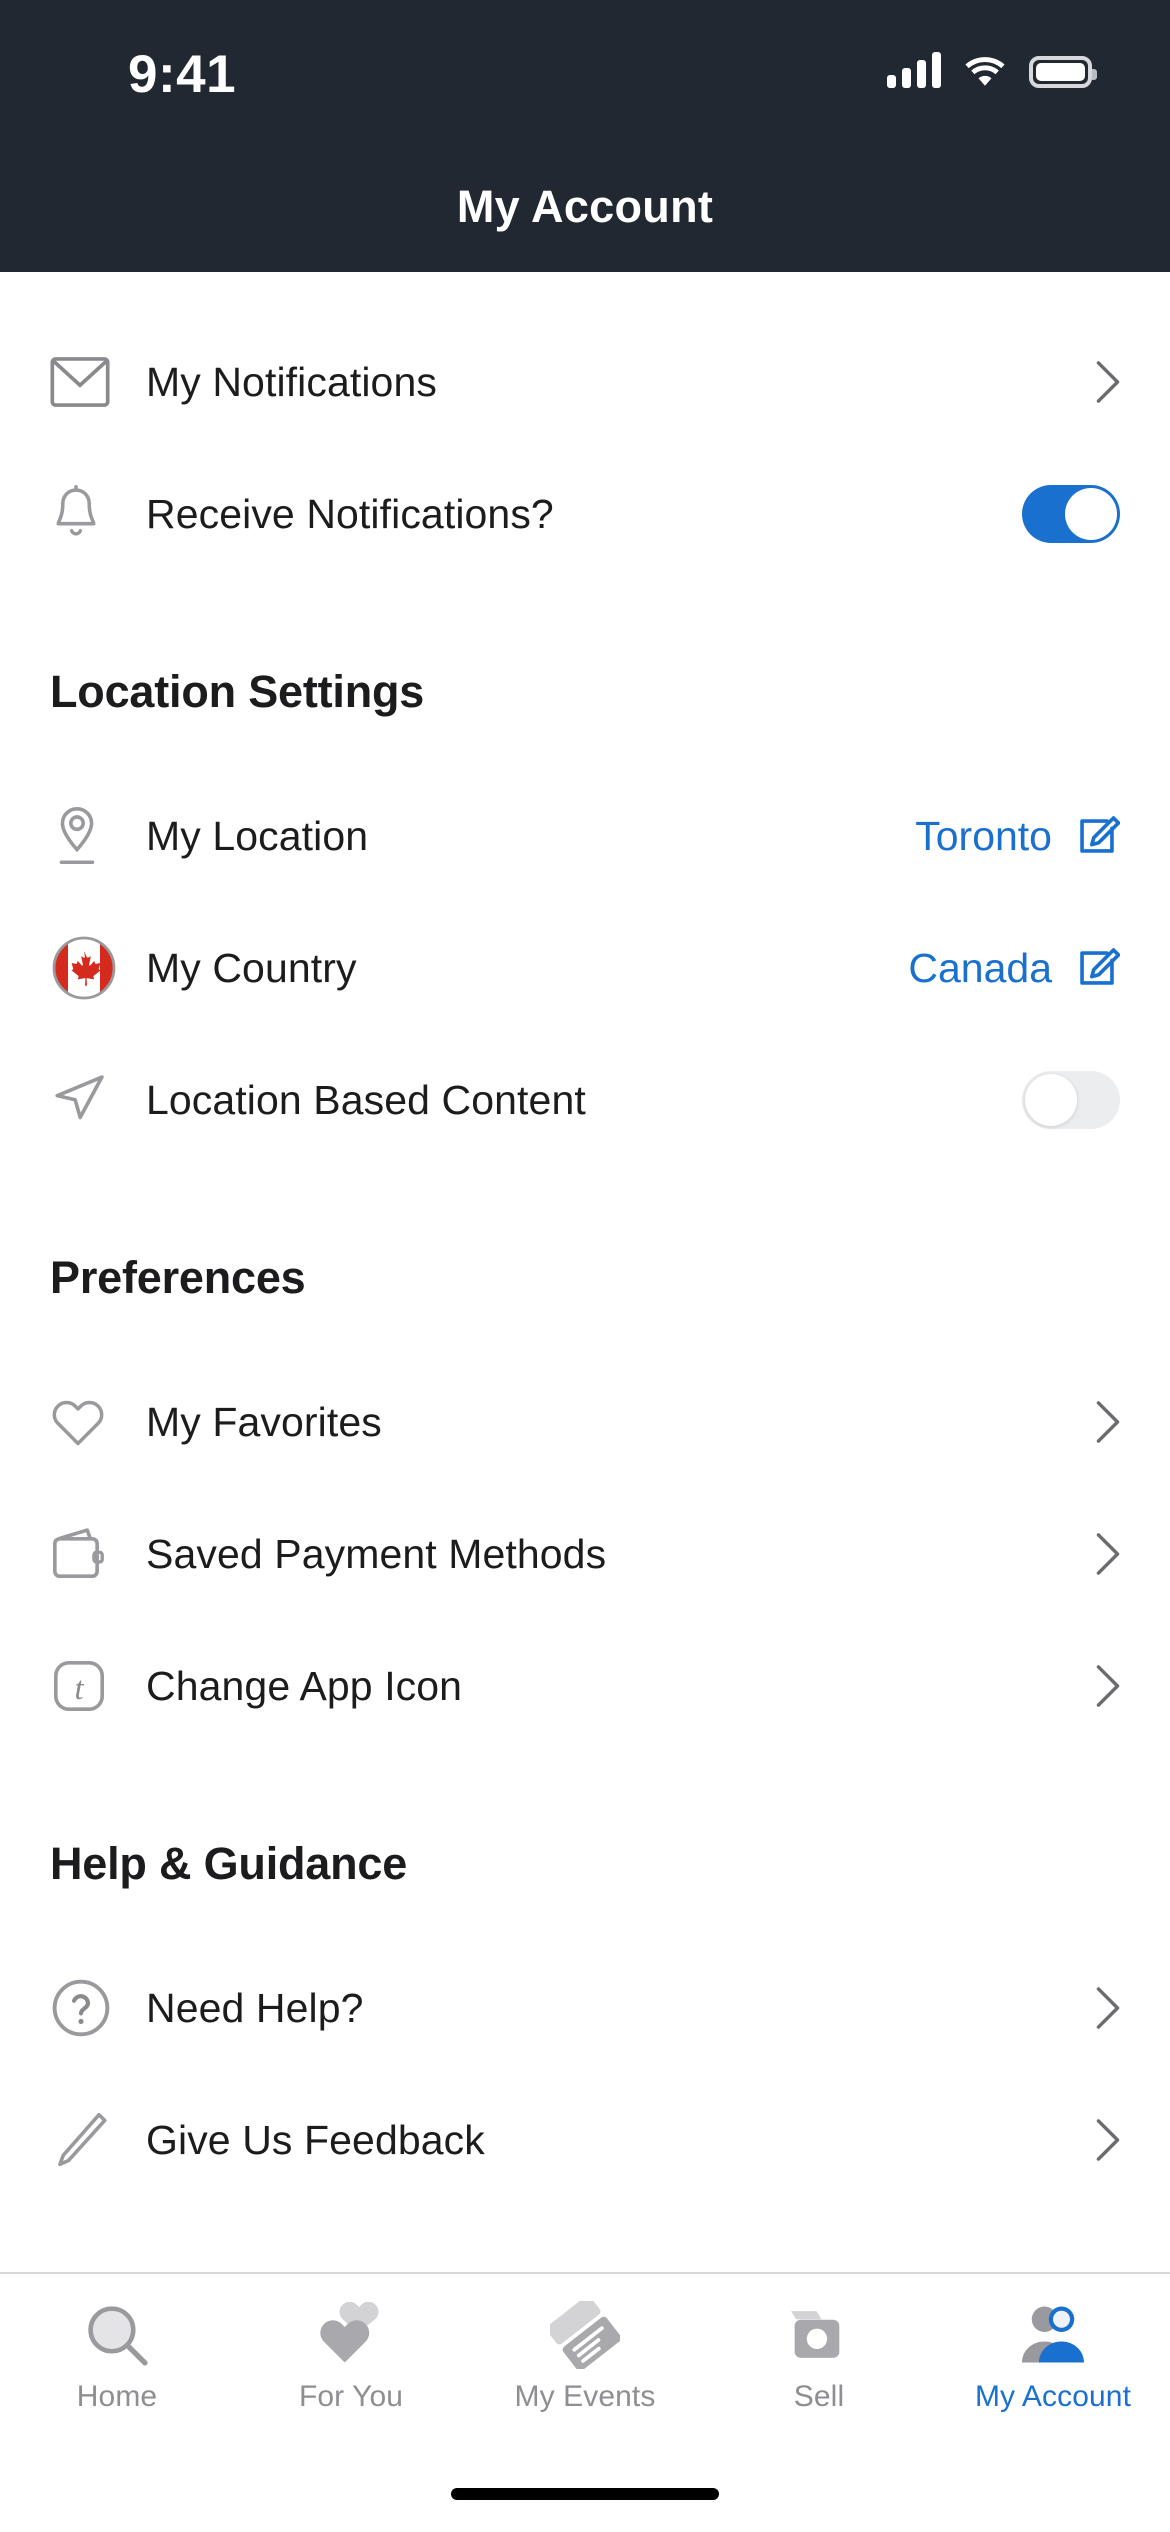 This screenshot has height=2532, width=1170. What do you see at coordinates (376, 1553) in the screenshot?
I see `row-label: Saved Payment Methods` at bounding box center [376, 1553].